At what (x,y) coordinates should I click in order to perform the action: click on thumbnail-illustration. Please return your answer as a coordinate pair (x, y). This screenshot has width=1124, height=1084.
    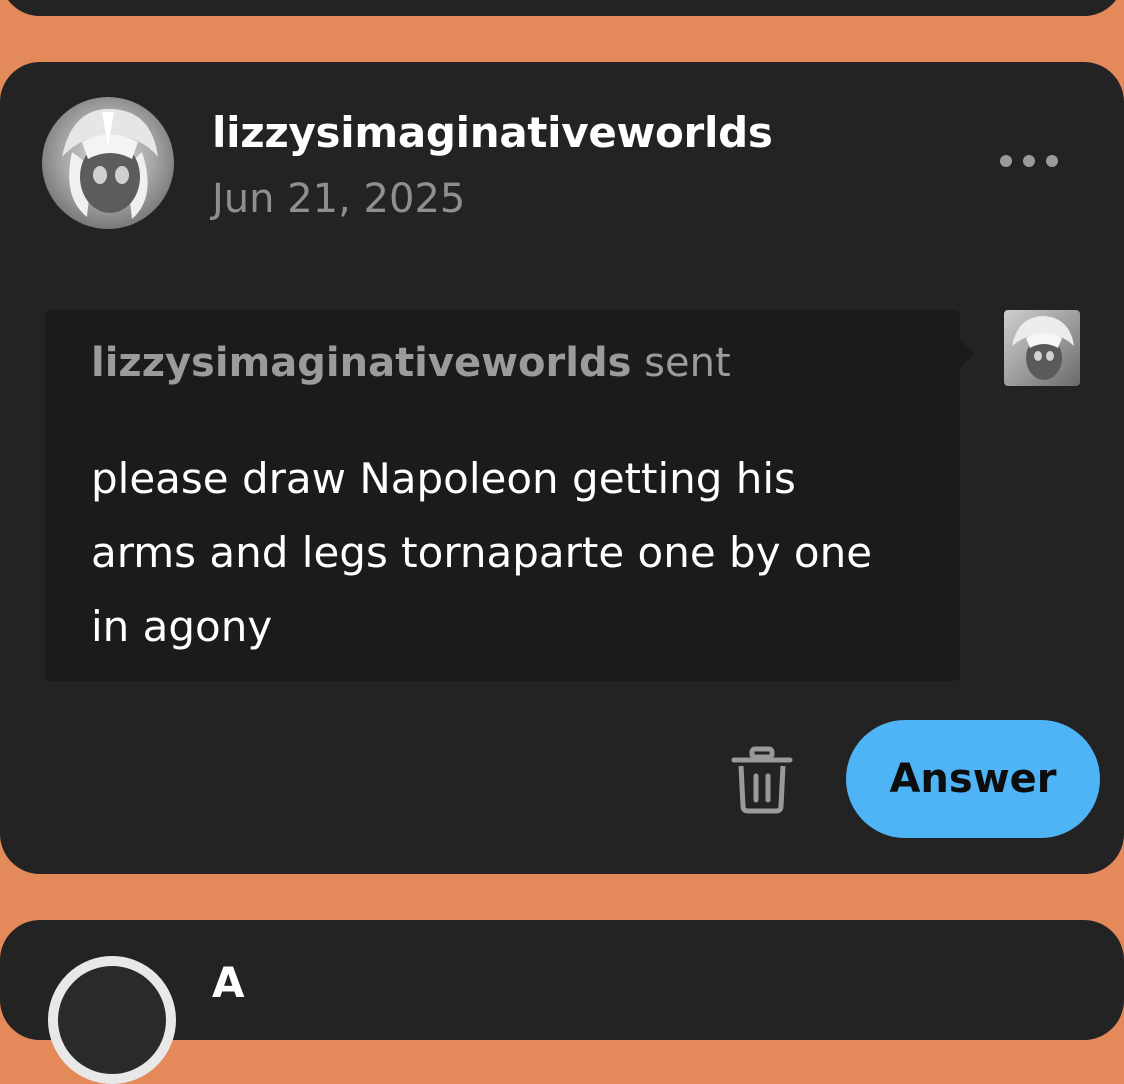
    Looking at the image, I should click on (1043, 348).